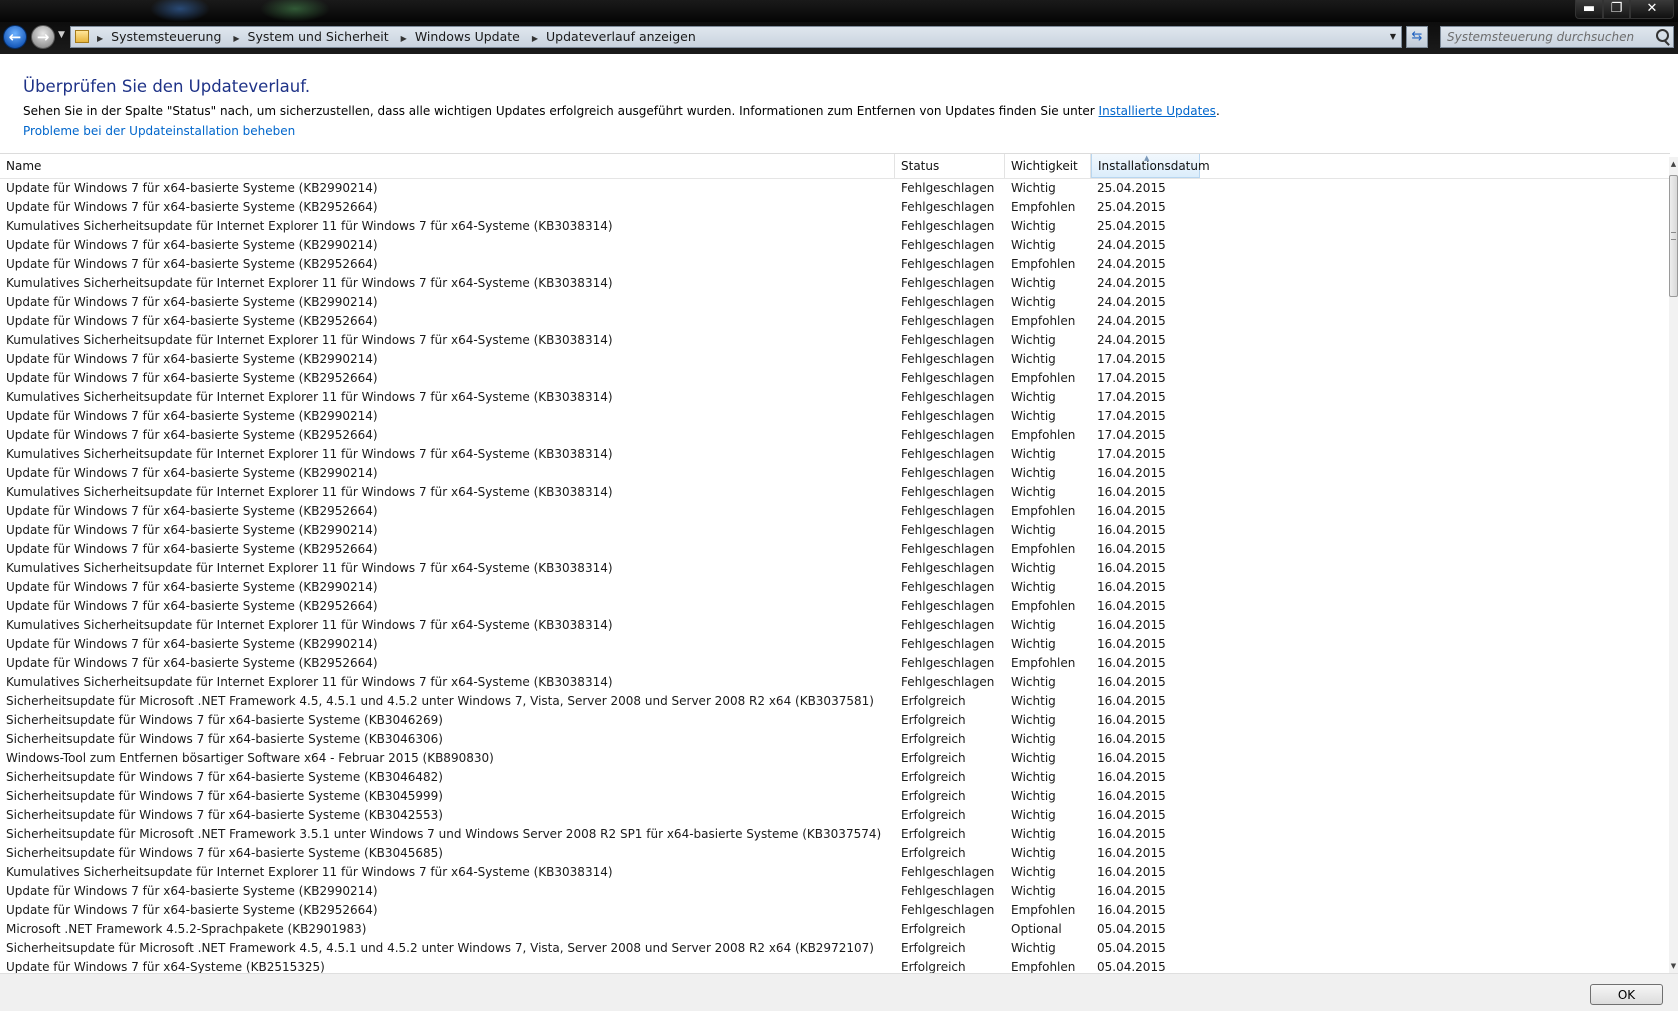 This screenshot has width=1678, height=1011. I want to click on vertical-scrollbar: ▲ ▼, so click(1673, 565).